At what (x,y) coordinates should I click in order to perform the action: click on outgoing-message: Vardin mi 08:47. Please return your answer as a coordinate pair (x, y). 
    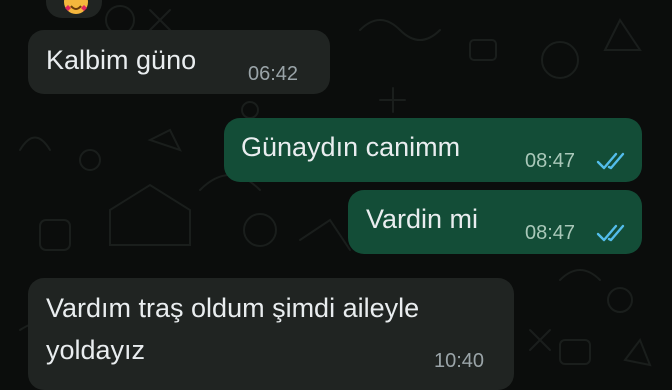
    Looking at the image, I should click on (495, 222).